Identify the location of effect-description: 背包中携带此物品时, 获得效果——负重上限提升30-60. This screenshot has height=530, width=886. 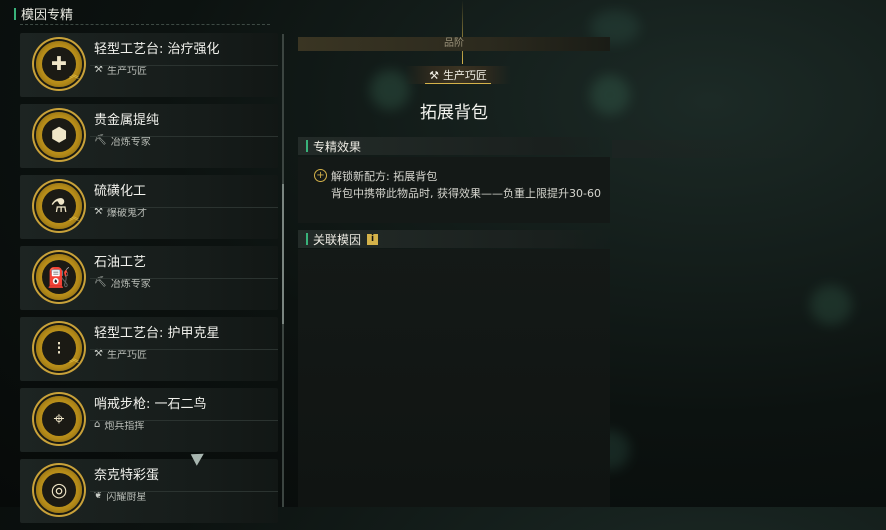
(466, 193).